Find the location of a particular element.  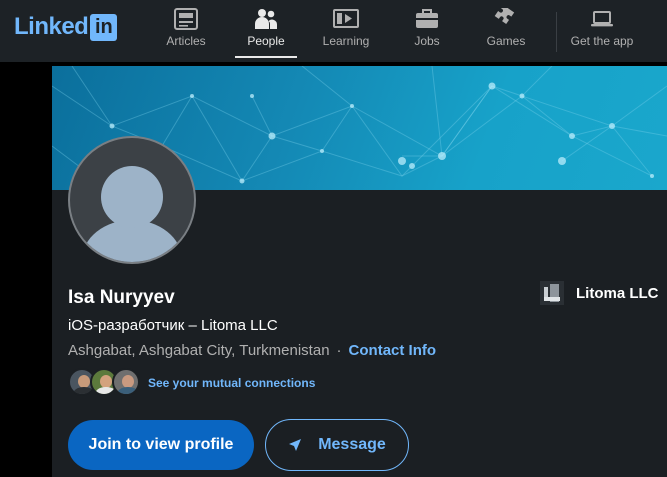

nav-item-jobs: Jobs is located at coordinates (427, 30).